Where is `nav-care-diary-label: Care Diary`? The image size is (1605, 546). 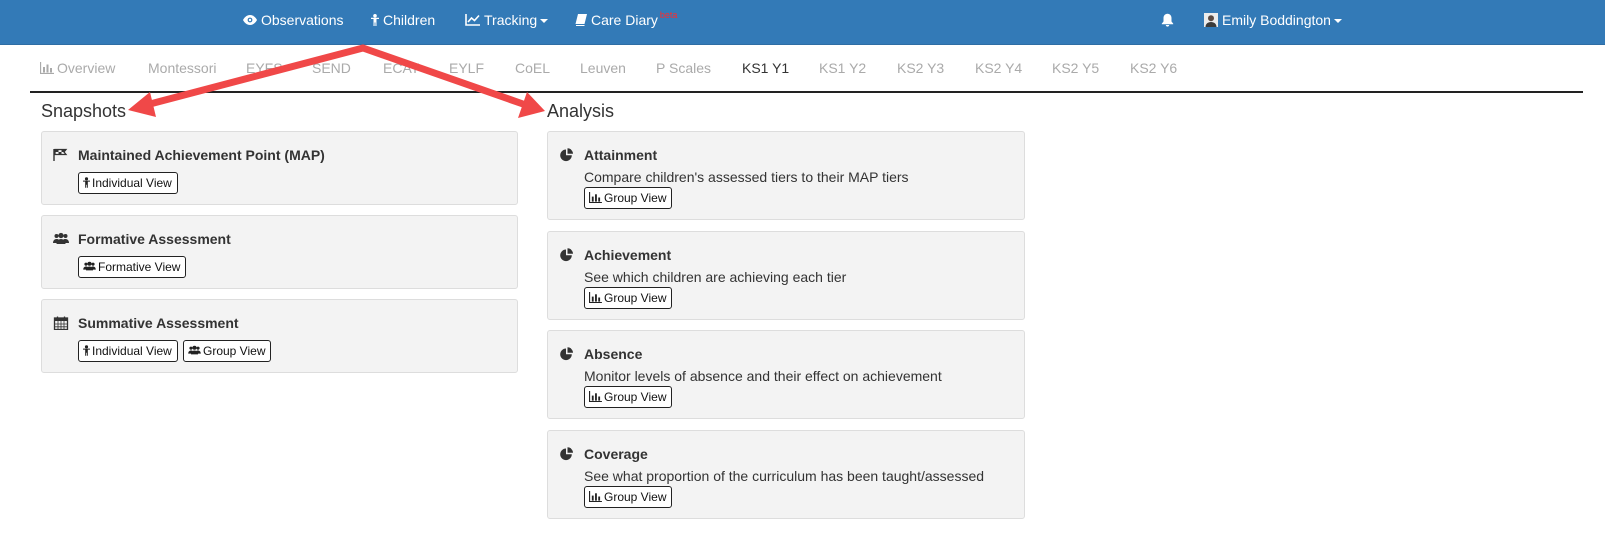 nav-care-diary-label: Care Diary is located at coordinates (624, 20).